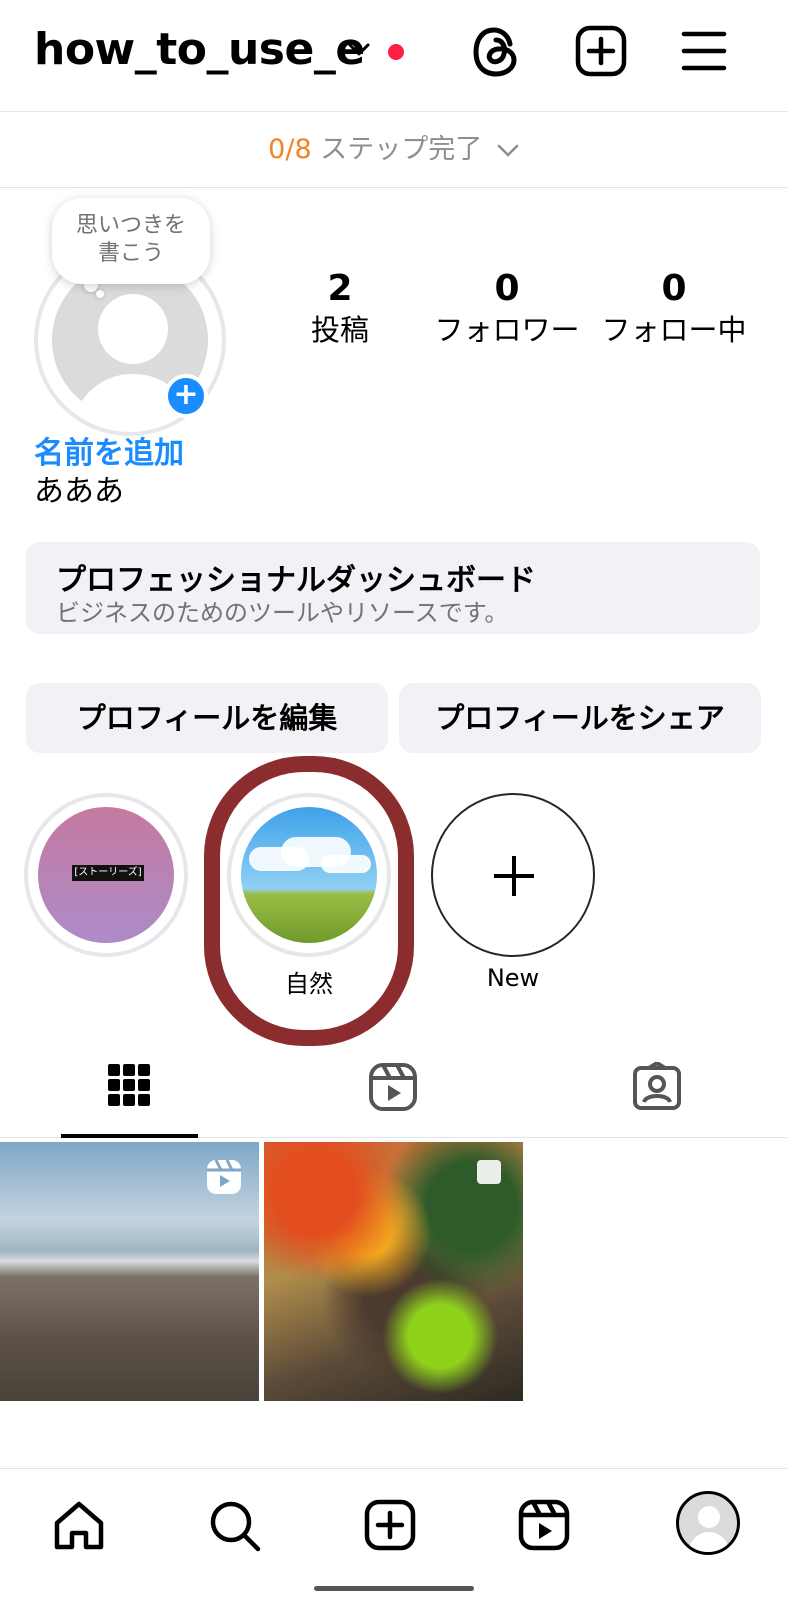  Describe the element at coordinates (199, 49) in the screenshot. I see `username-switcher: how_to_use_e` at that location.